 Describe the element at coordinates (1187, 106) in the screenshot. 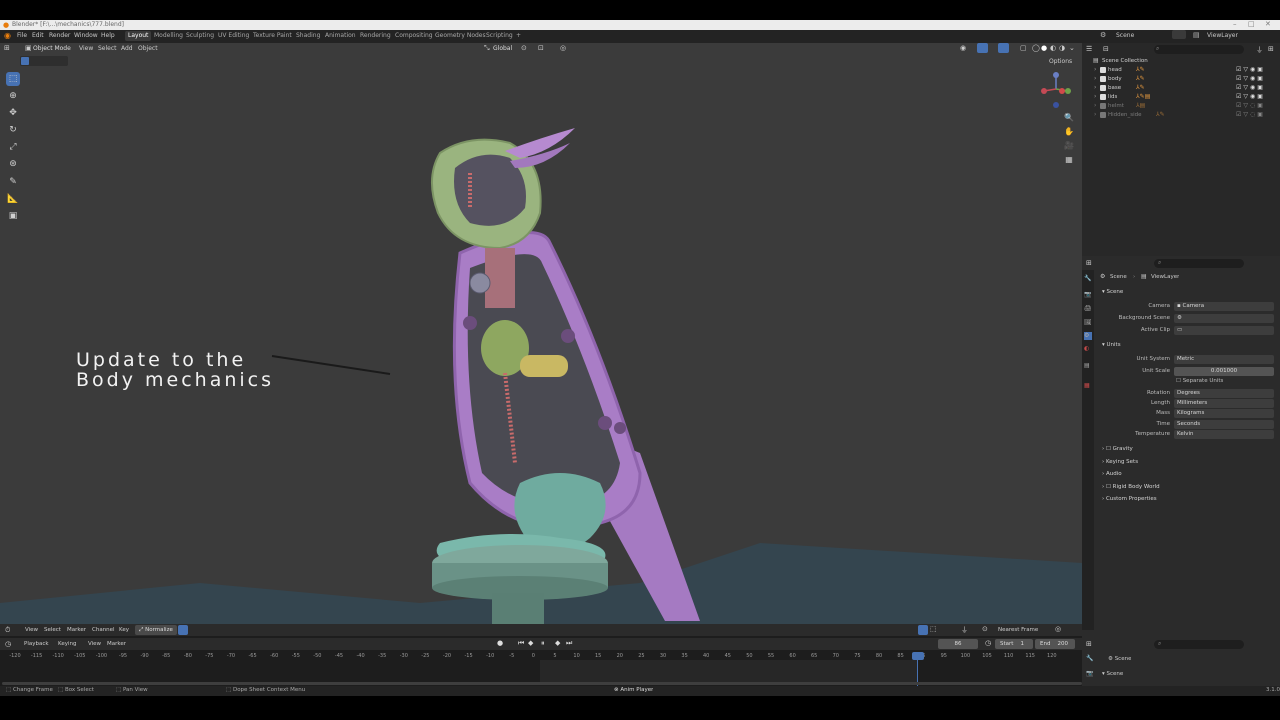

I see `outliner-item-helmt: › helmt ⅄▤ ☑▽◌▣` at that location.